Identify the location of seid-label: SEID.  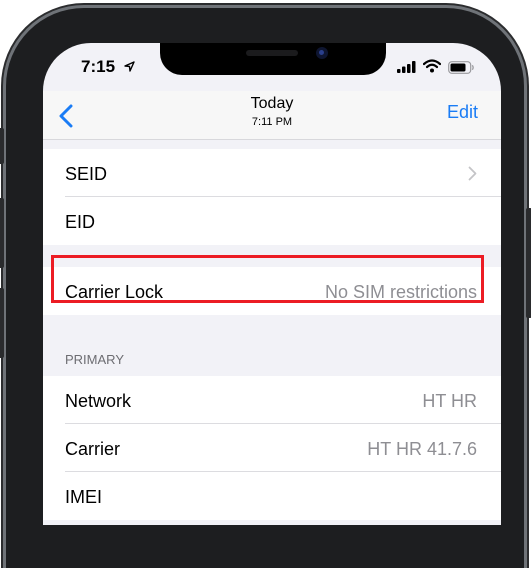
(86, 174).